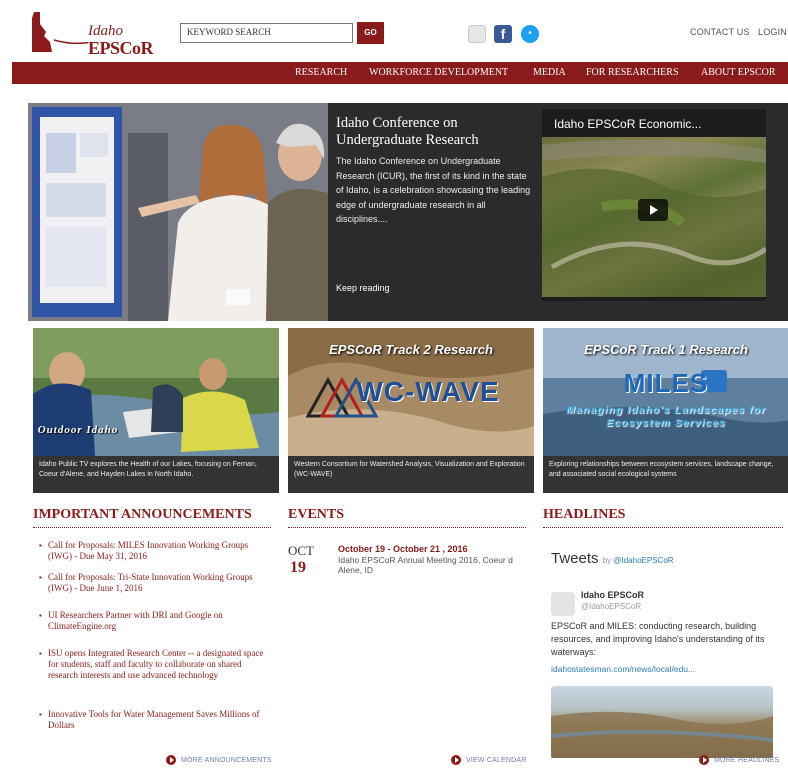  What do you see at coordinates (411, 349) in the screenshot?
I see `tile-overlay-title: EPSCoR Track 2 Research` at bounding box center [411, 349].